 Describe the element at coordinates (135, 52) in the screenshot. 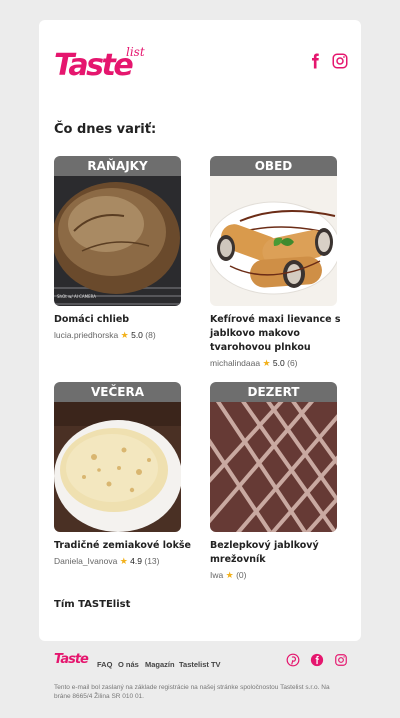

I see `logo-subword: list` at that location.